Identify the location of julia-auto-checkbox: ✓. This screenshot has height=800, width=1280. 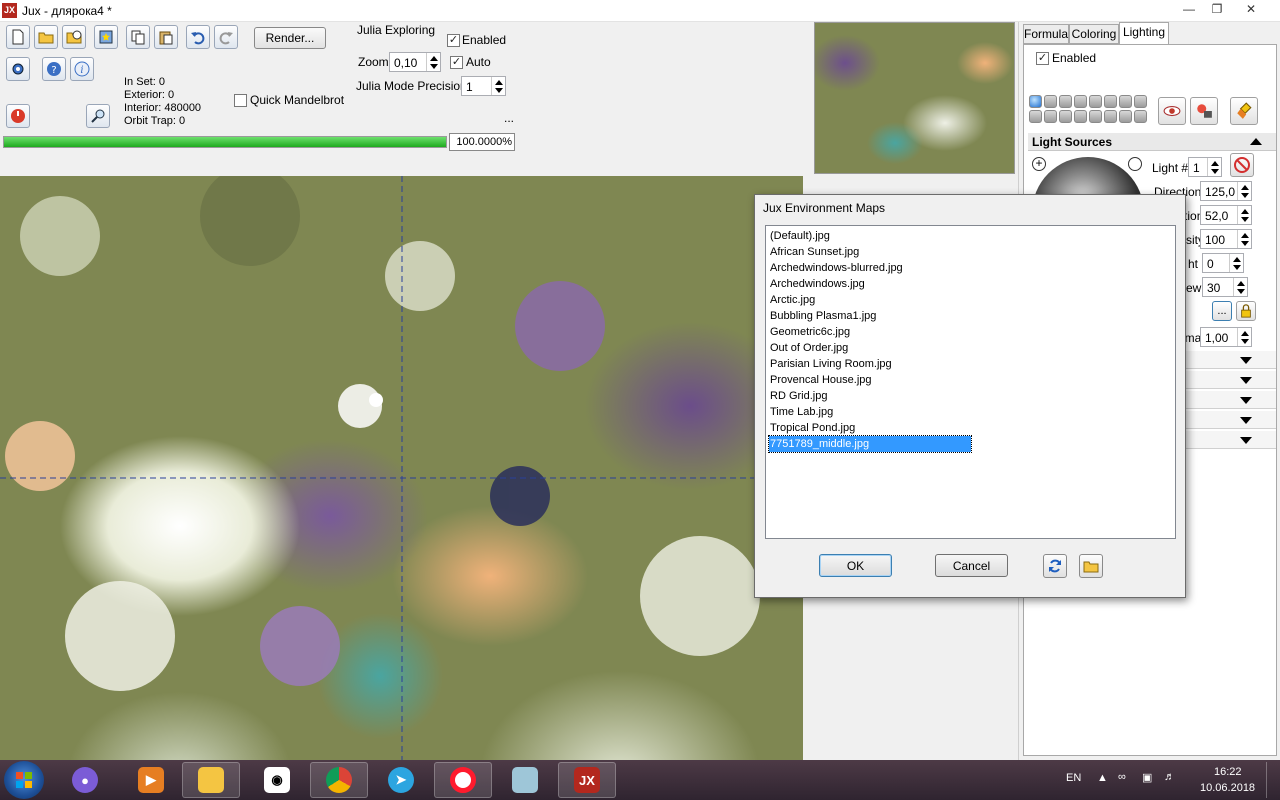
(456, 62).